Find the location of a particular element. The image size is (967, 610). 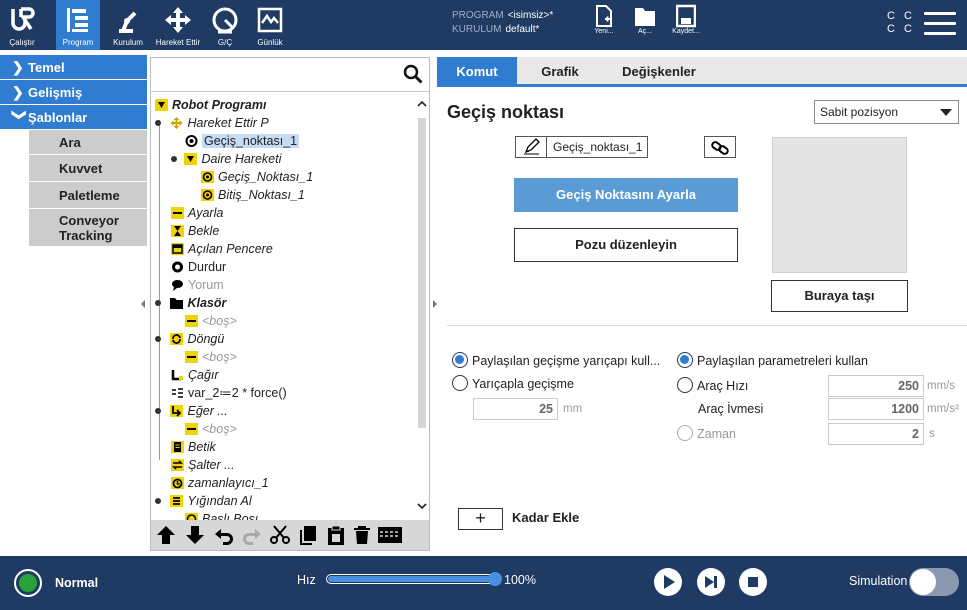

tree-node: Bekle is located at coordinates (195, 231).